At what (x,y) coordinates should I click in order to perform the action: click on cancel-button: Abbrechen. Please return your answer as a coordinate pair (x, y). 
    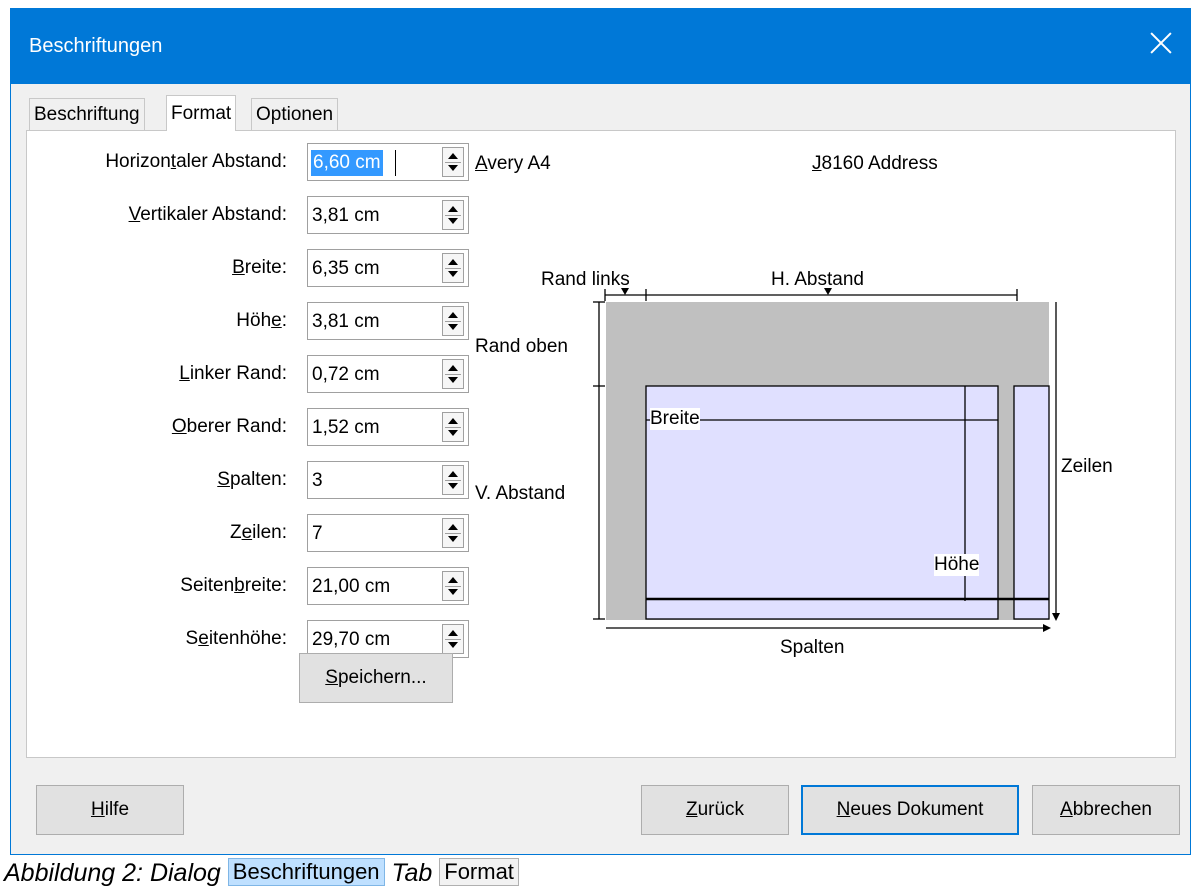
    Looking at the image, I should click on (1106, 810).